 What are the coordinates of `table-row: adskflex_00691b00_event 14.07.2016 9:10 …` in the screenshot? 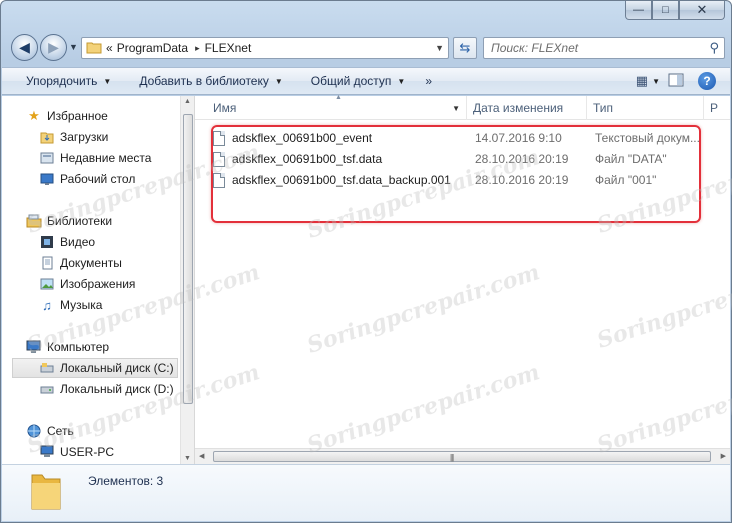 It's located at (458, 138).